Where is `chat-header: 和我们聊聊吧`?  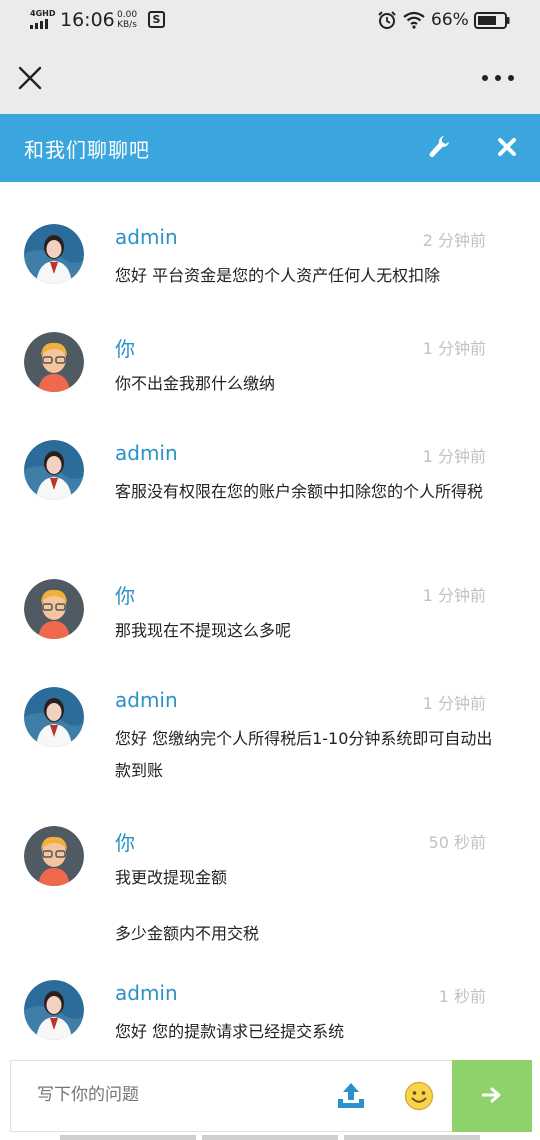 chat-header: 和我们聊聊吧 is located at coordinates (270, 148).